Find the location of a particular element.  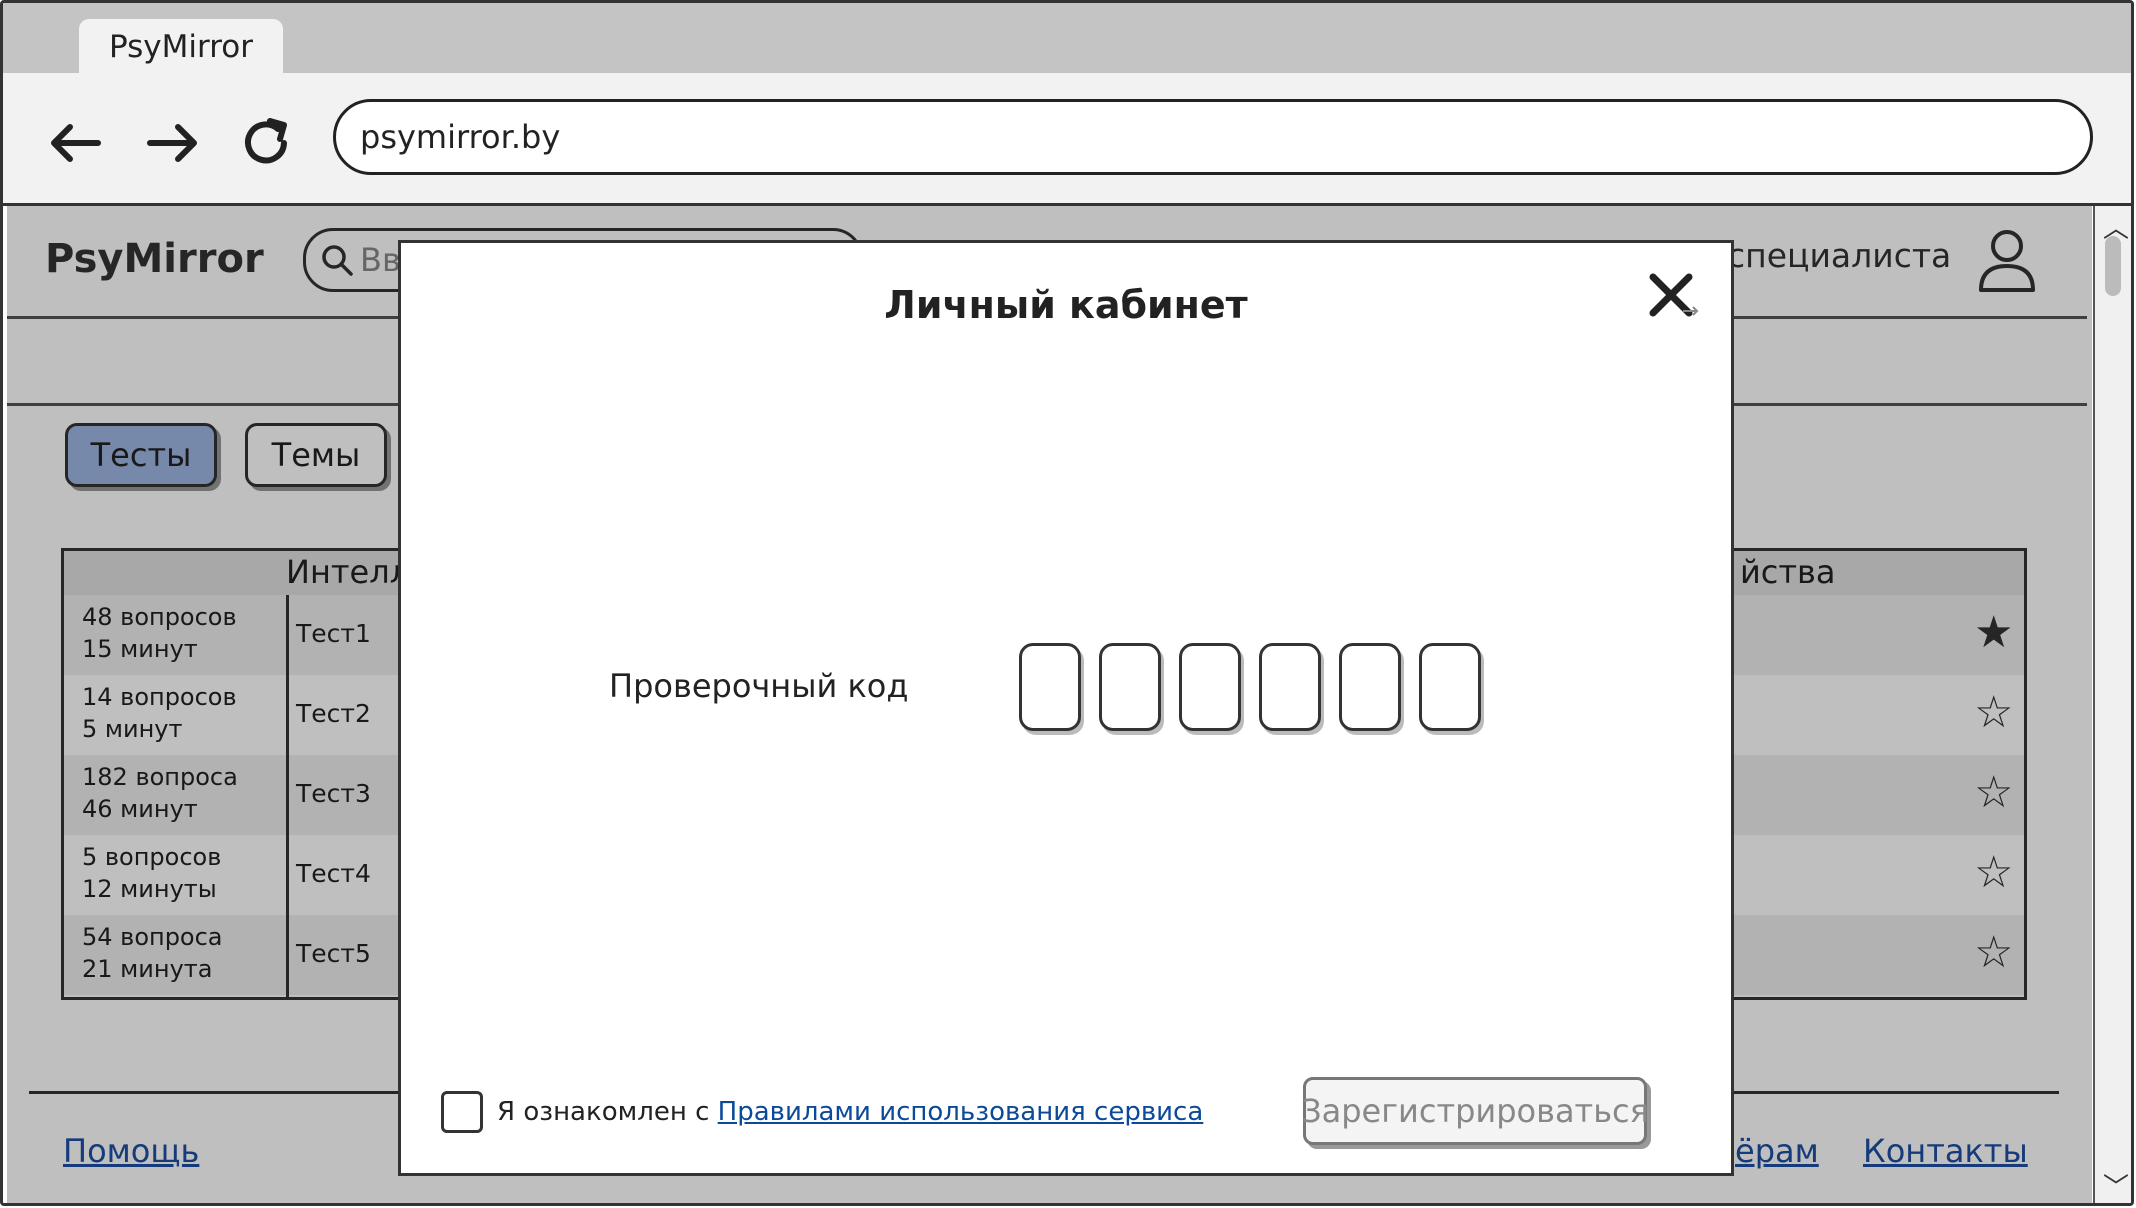

agree-prefix: Я ознакомлен с is located at coordinates (607, 1112).